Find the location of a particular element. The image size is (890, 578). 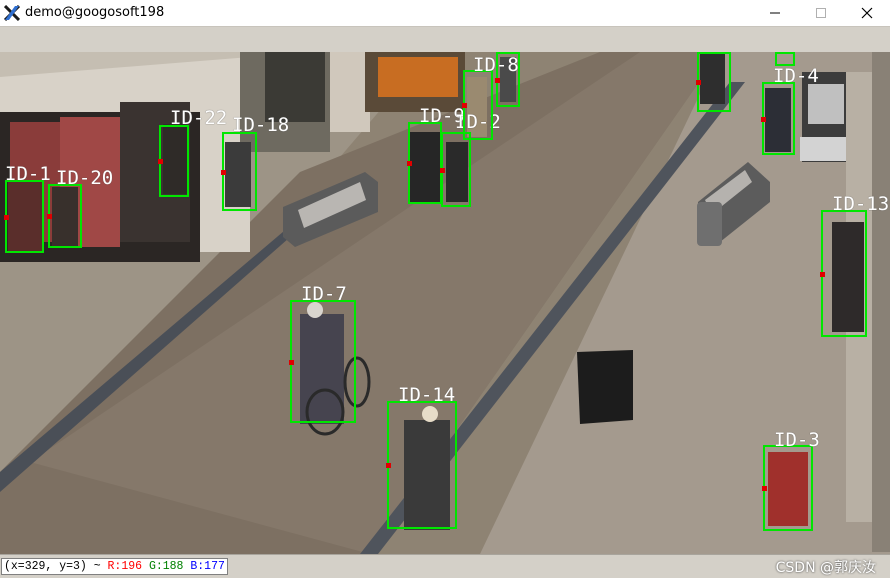

detection-label: ID-13 is located at coordinates (861, 204).